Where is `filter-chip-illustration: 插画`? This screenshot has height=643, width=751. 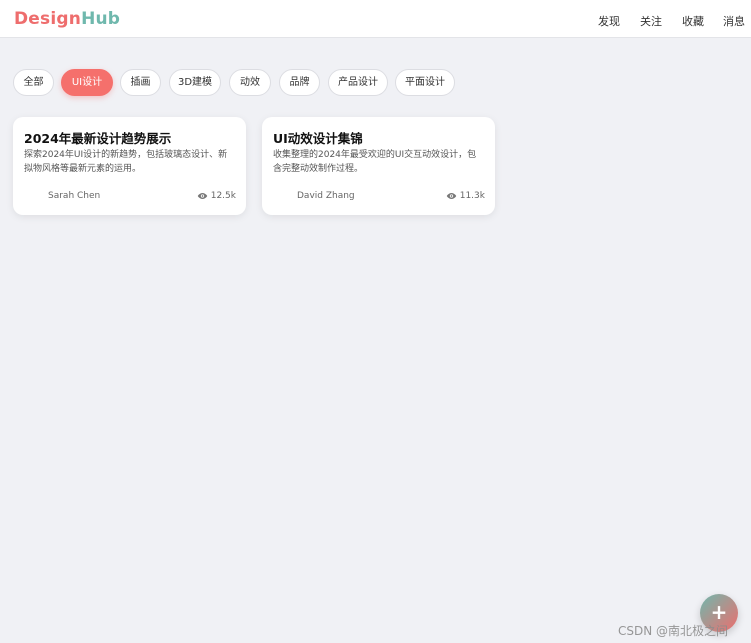
filter-chip-illustration: 插画 is located at coordinates (140, 82).